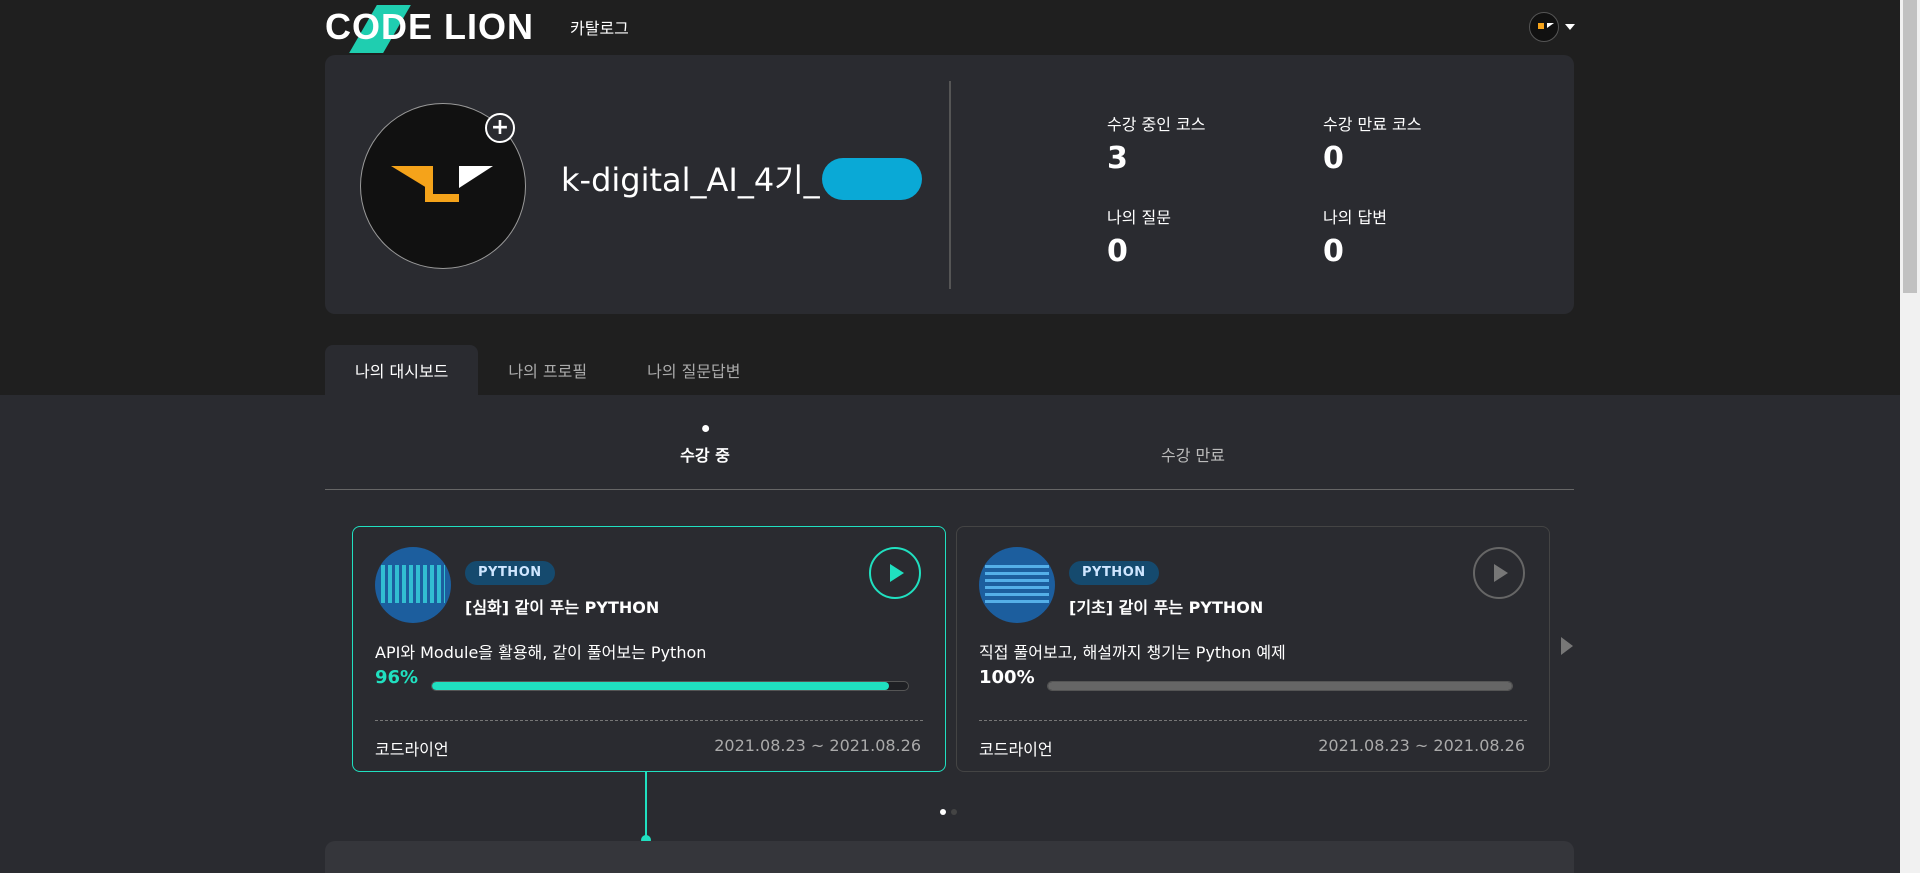 Image resolution: width=1920 pixels, height=873 pixels. Describe the element at coordinates (1139, 236) in the screenshot. I see `stat-questions: 나의 질문 0` at that location.